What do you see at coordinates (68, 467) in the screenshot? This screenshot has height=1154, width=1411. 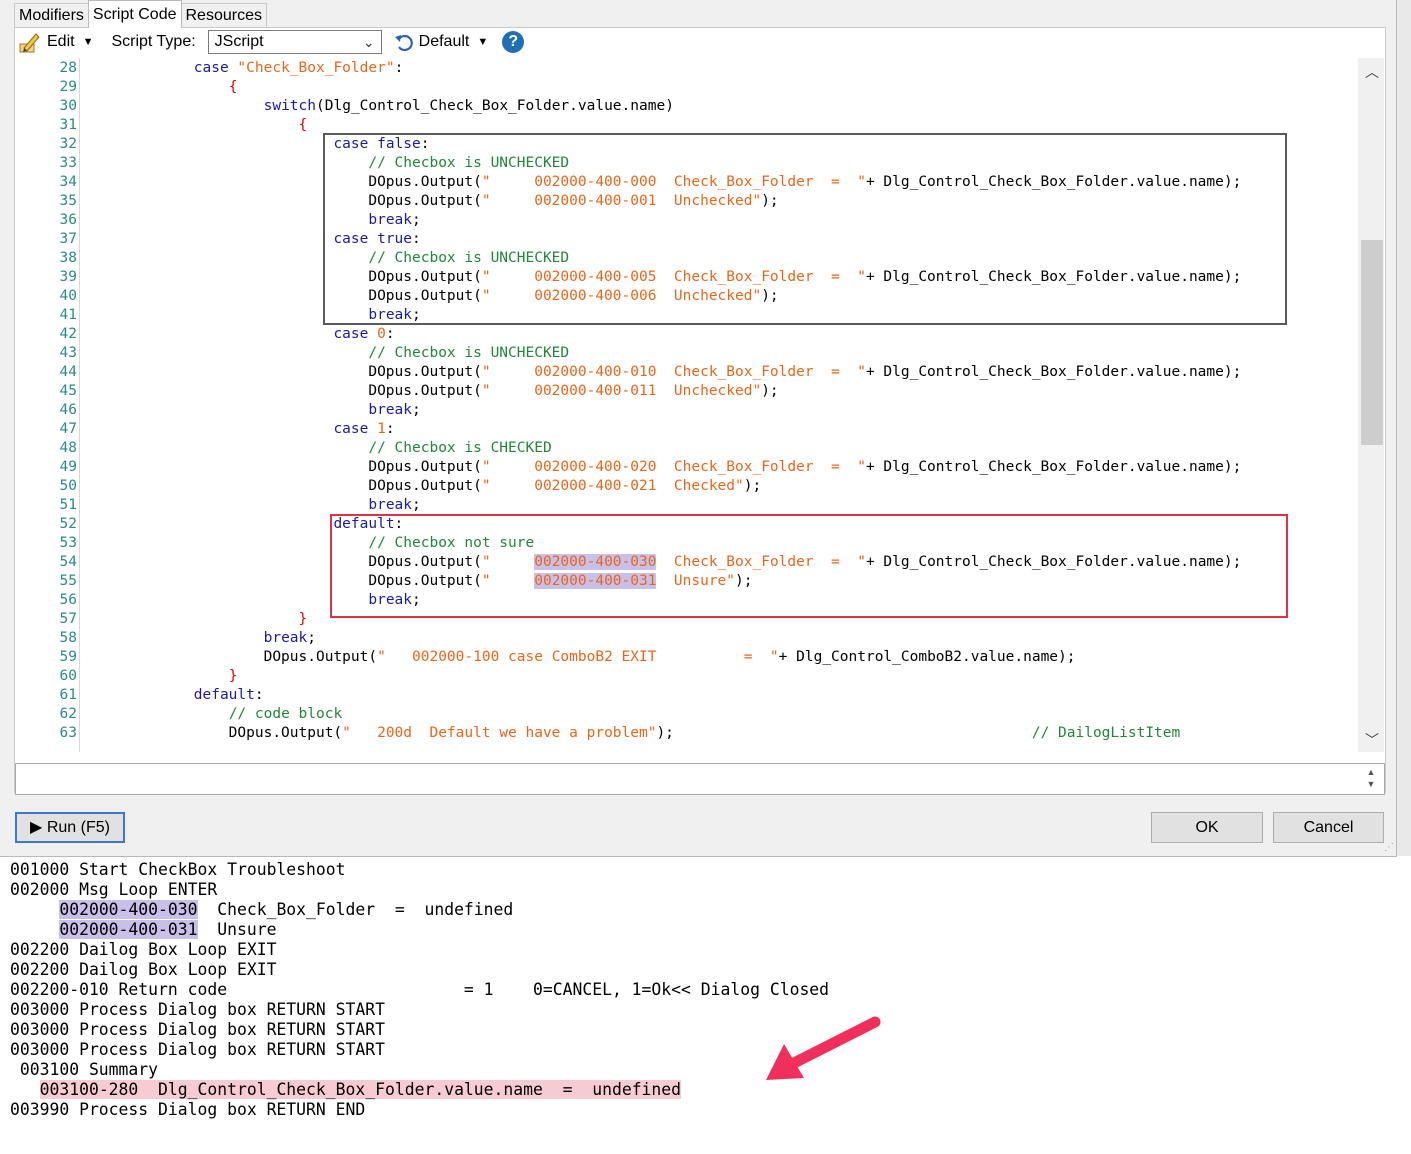 I see `line-number: 49` at bounding box center [68, 467].